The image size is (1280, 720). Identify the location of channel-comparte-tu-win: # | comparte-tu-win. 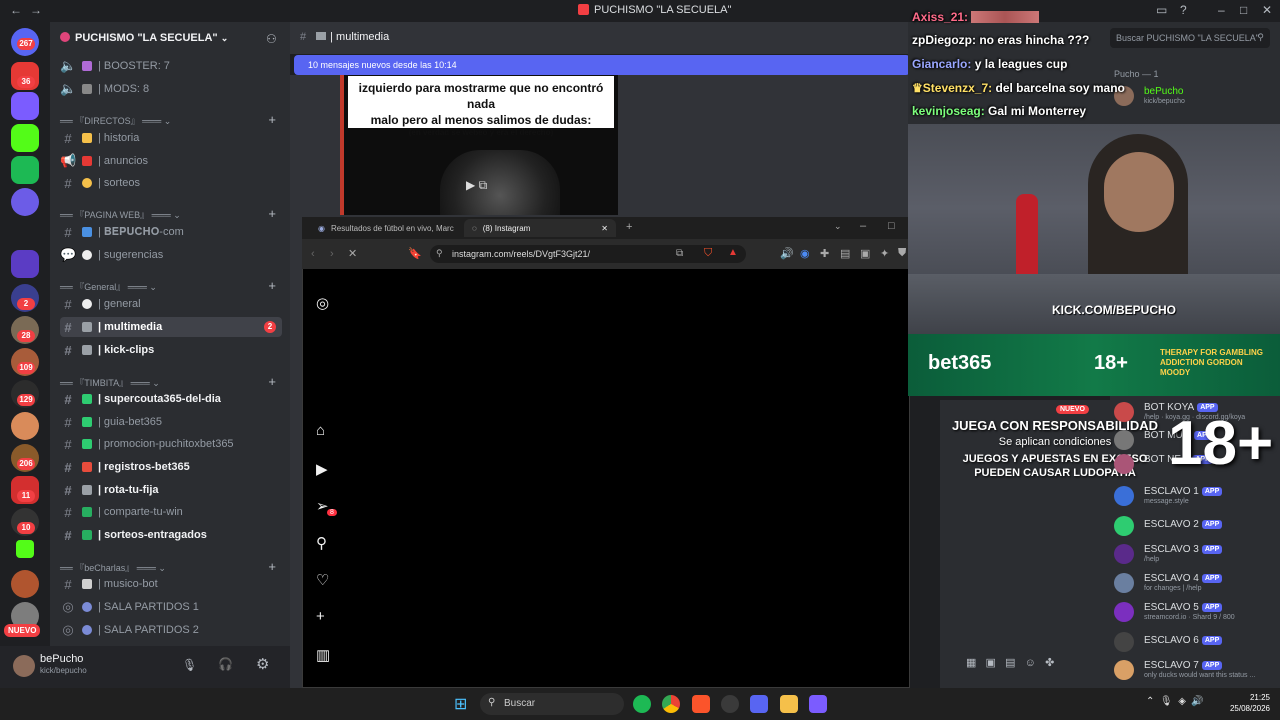
(171, 512).